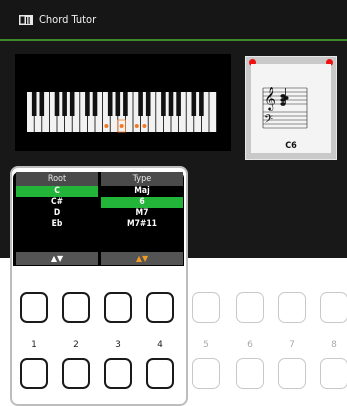 The image size is (347, 406). I want to click on piano-keyboard, so click(122, 112).